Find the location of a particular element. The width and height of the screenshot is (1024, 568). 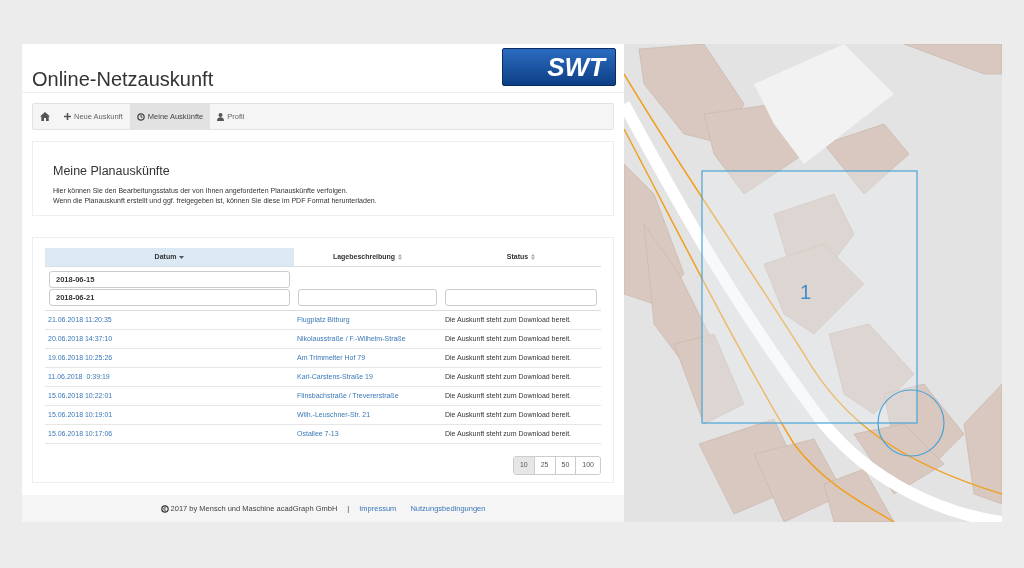

page-title: Online-Netzauskunft is located at coordinates (123, 79).